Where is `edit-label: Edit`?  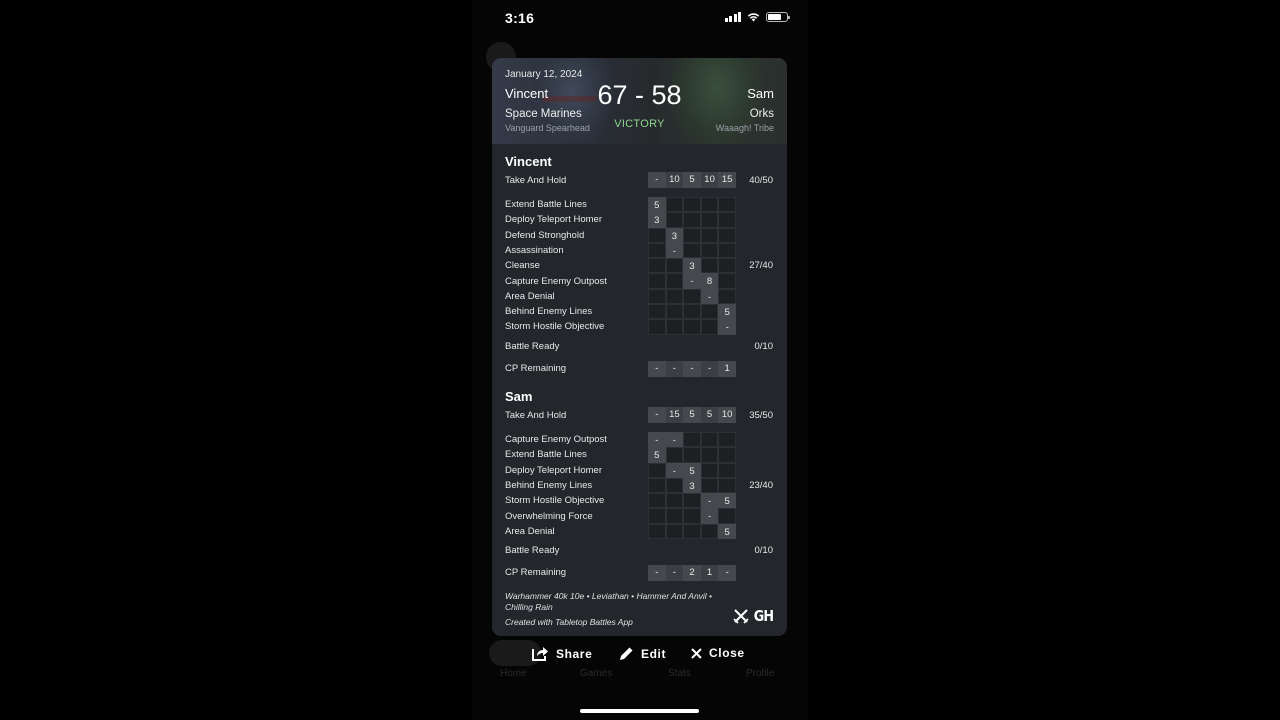 edit-label: Edit is located at coordinates (654, 653).